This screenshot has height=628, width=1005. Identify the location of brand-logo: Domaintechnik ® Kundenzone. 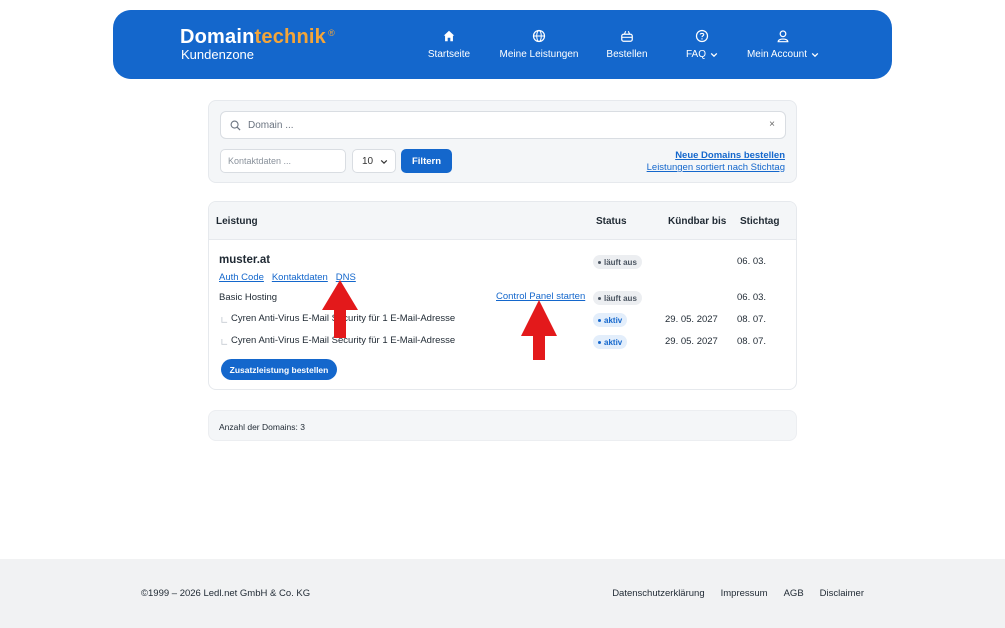
(257, 44).